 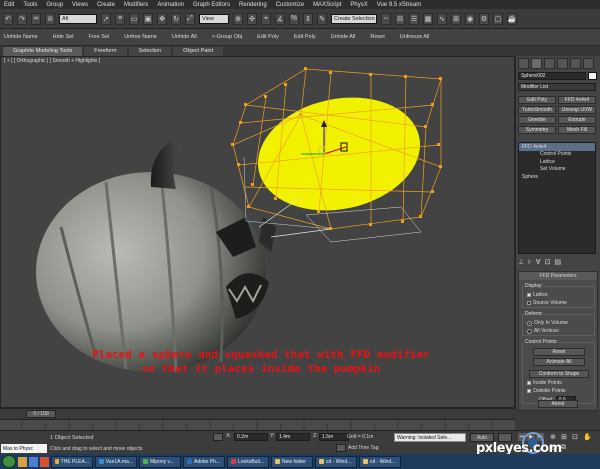 I want to click on modifier-stack-item: FFD 4x4x4, so click(x=557, y=147).